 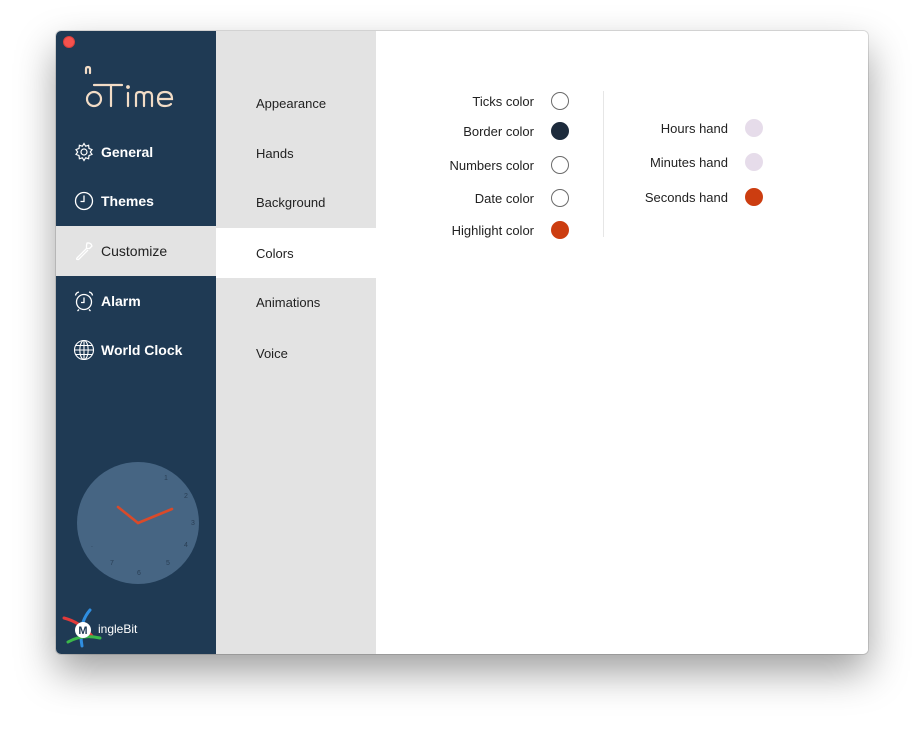 I want to click on border-color-row: Border color, so click(x=482, y=131).